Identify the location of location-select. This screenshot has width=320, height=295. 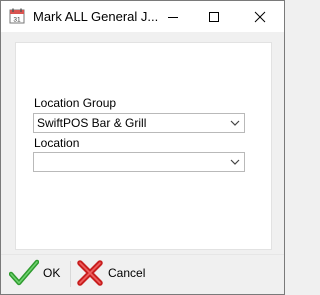
(139, 162).